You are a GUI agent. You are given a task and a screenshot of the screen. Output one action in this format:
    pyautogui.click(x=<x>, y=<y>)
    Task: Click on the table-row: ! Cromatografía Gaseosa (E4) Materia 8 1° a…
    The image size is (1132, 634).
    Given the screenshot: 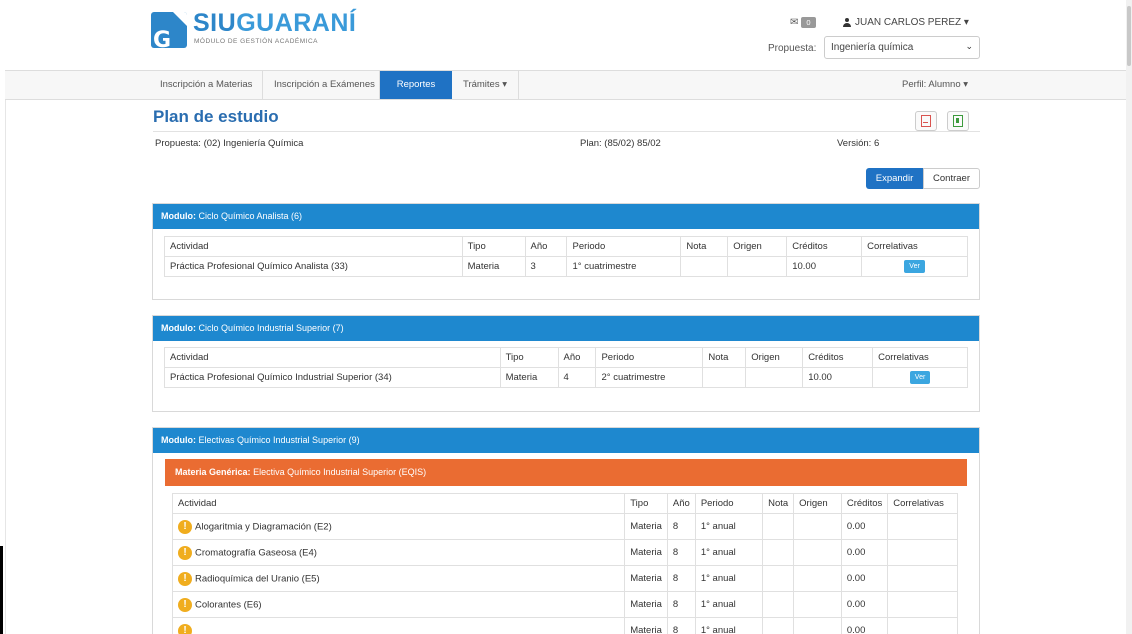 What is the action you would take?
    pyautogui.click(x=564, y=552)
    